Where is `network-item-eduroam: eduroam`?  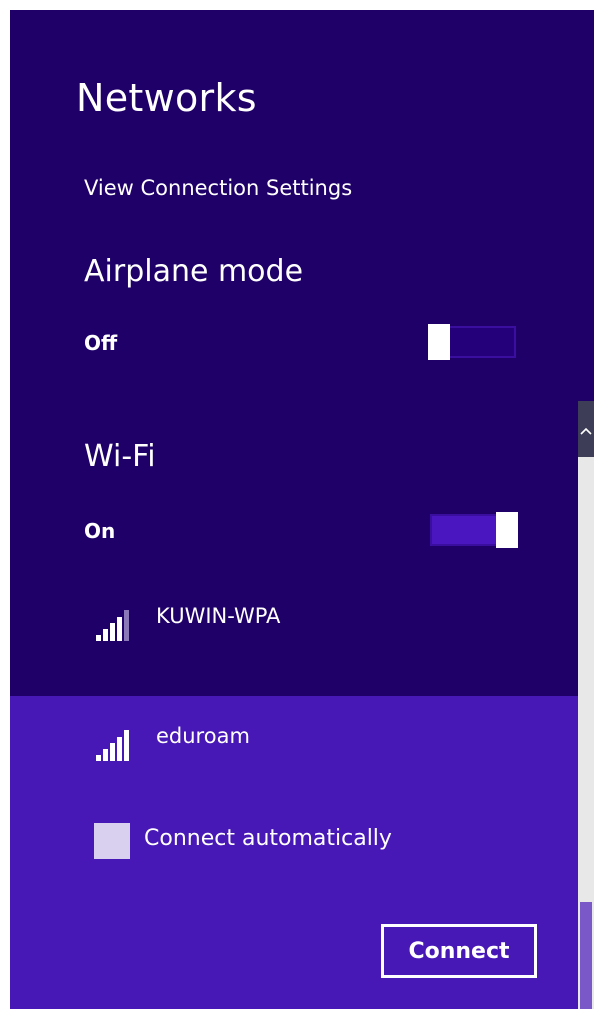
network-item-eduroam: eduroam is located at coordinates (300, 744).